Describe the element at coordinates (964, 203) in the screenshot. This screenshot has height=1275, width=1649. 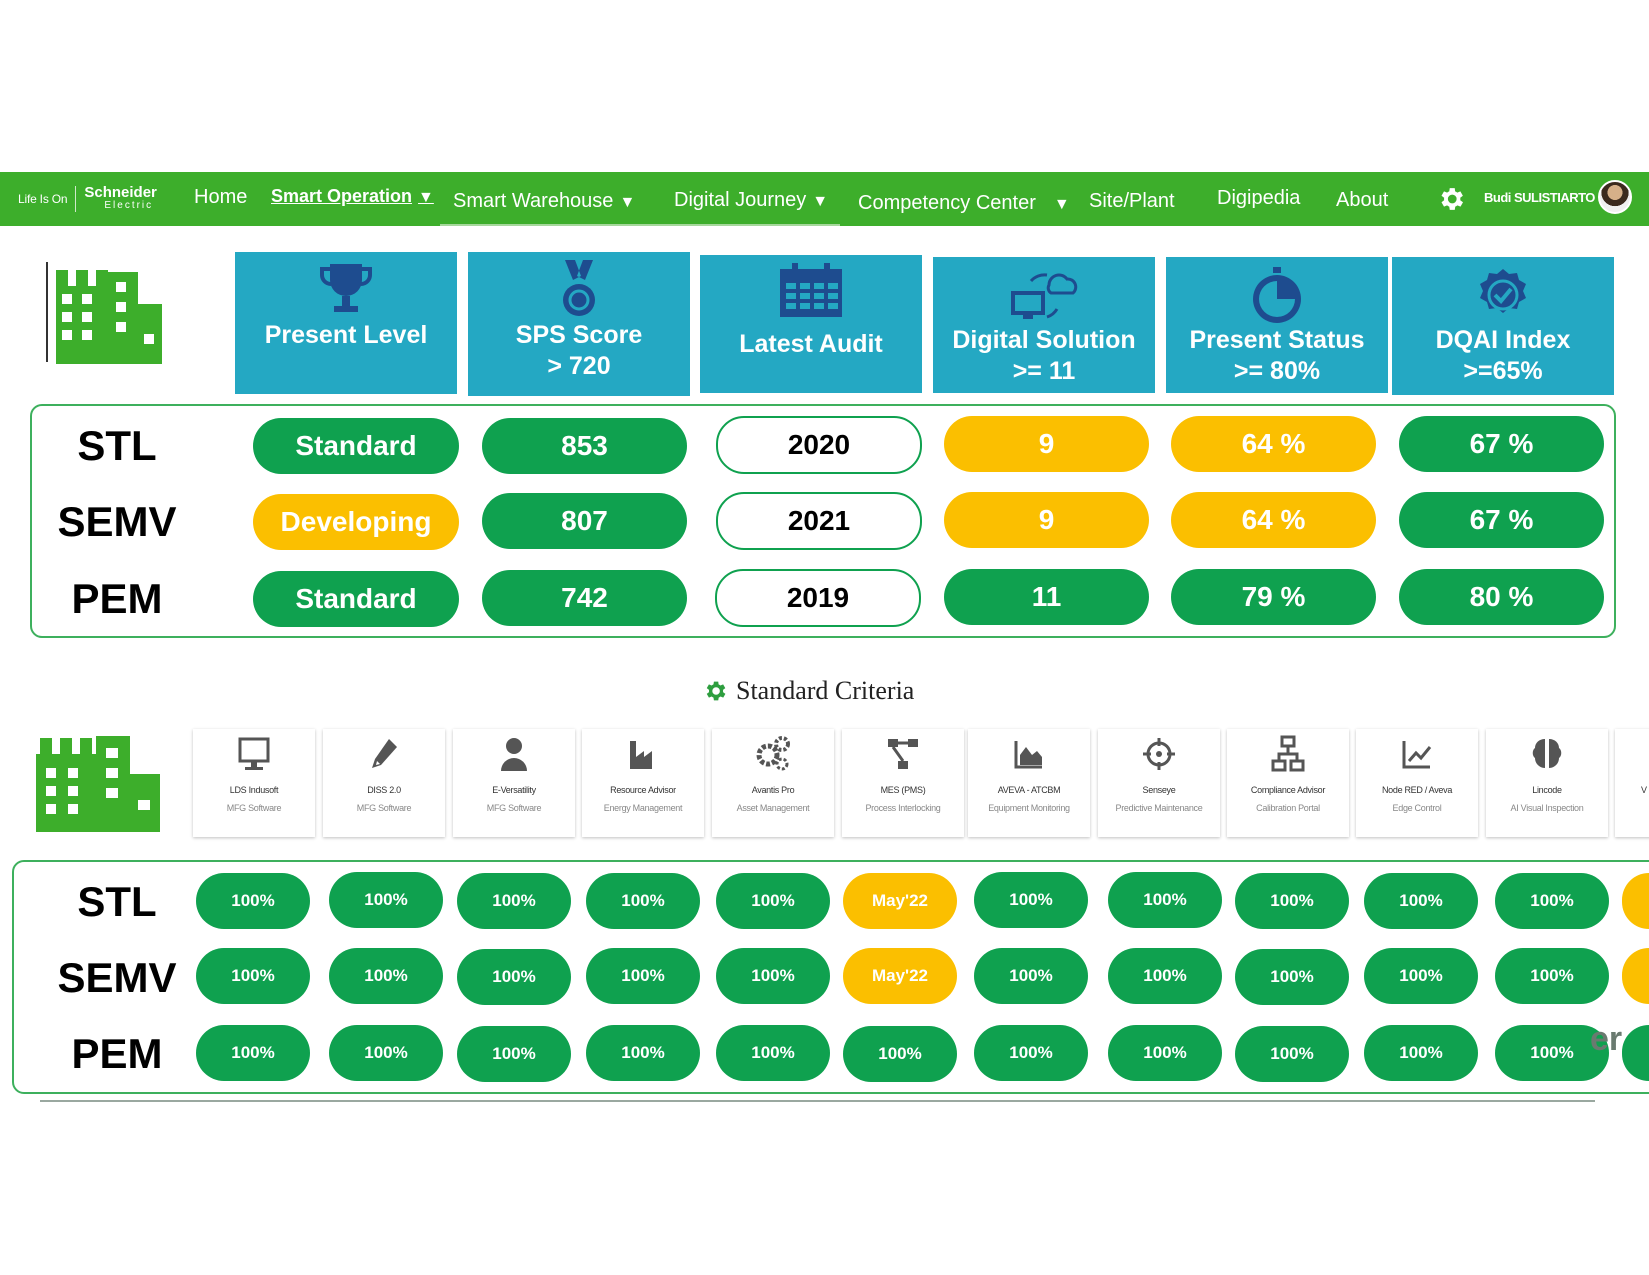
I see `nav-competency-center: Competency Center ▼` at that location.